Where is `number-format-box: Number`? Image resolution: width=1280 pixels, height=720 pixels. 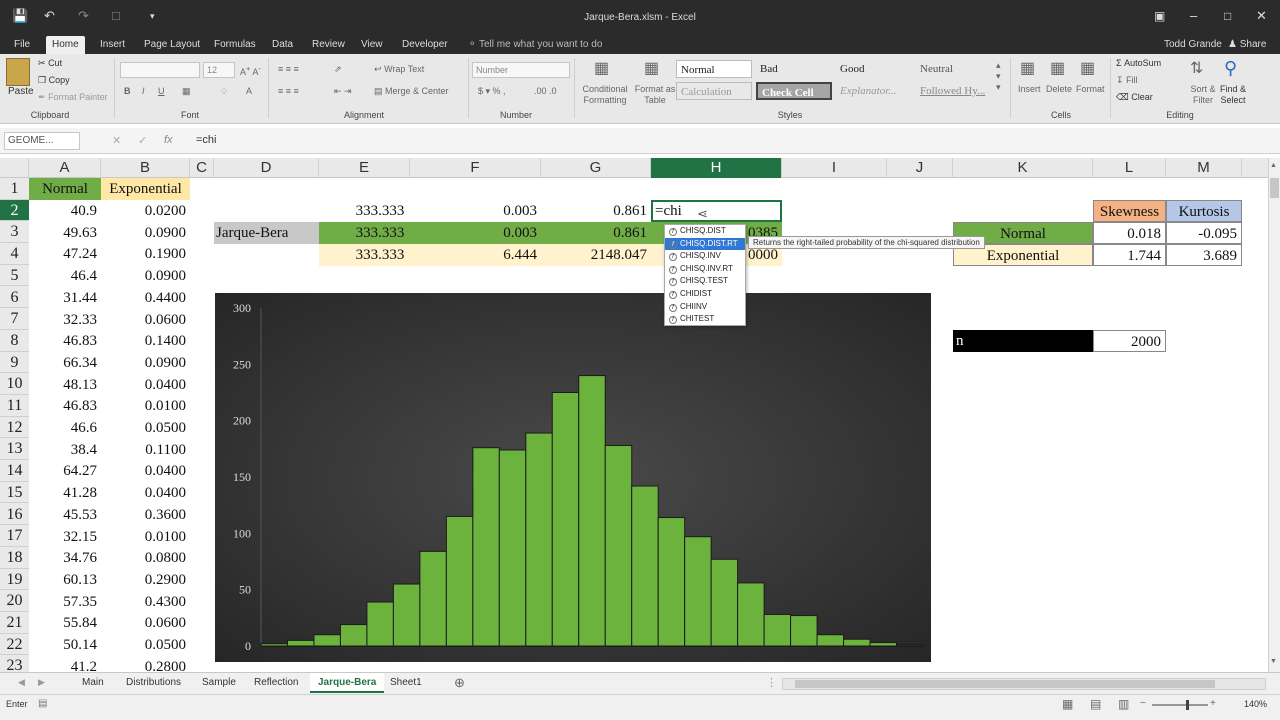 number-format-box: Number is located at coordinates (521, 70).